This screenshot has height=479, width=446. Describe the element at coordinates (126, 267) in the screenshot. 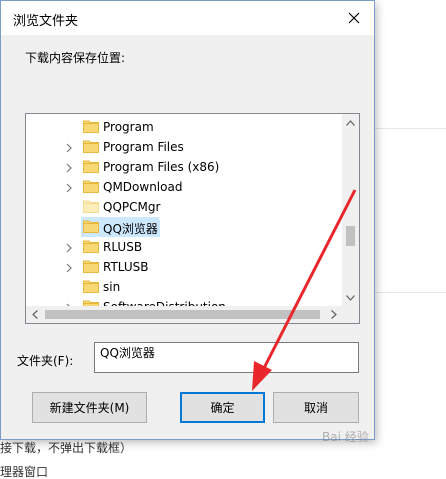

I see `tree-item-label: RTLUSB` at that location.